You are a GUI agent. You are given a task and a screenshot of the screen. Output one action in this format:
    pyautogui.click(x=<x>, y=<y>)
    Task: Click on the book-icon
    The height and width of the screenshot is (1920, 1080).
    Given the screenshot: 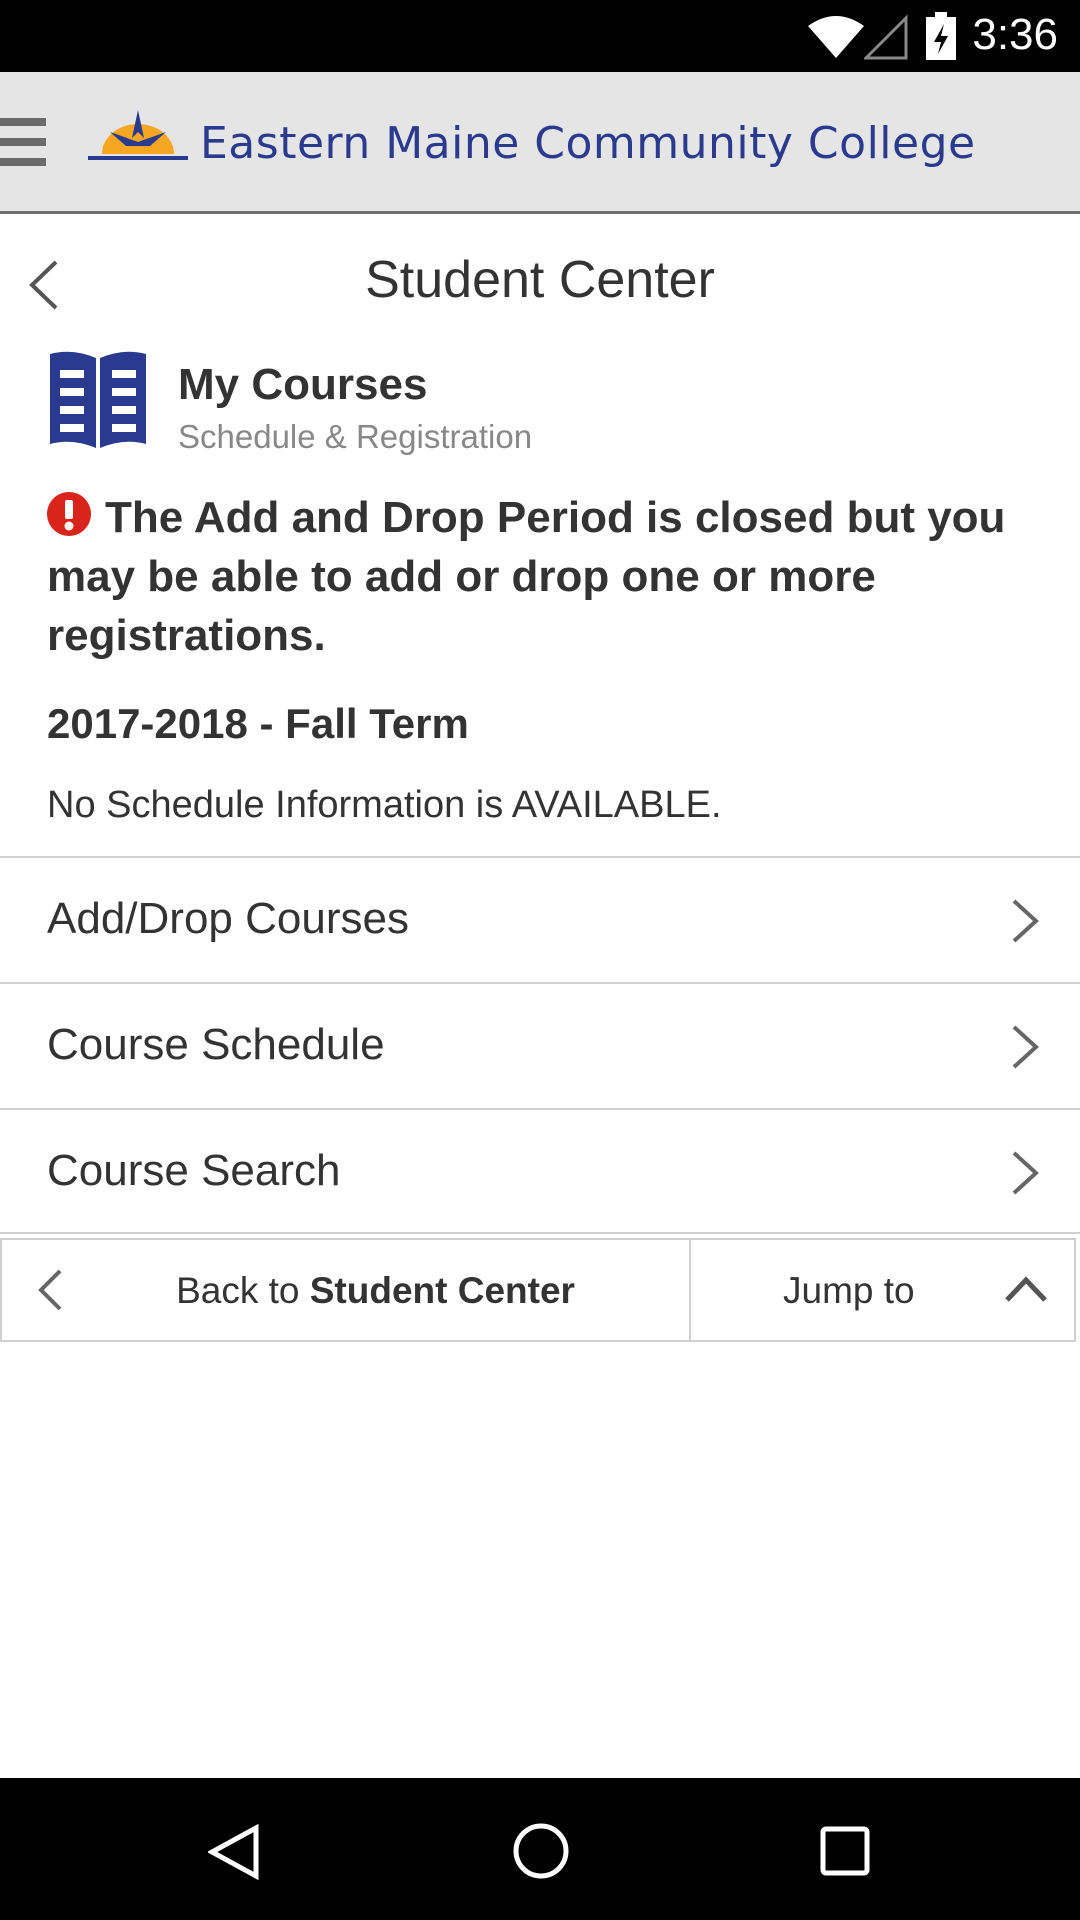 What is the action you would take?
    pyautogui.click(x=98, y=399)
    